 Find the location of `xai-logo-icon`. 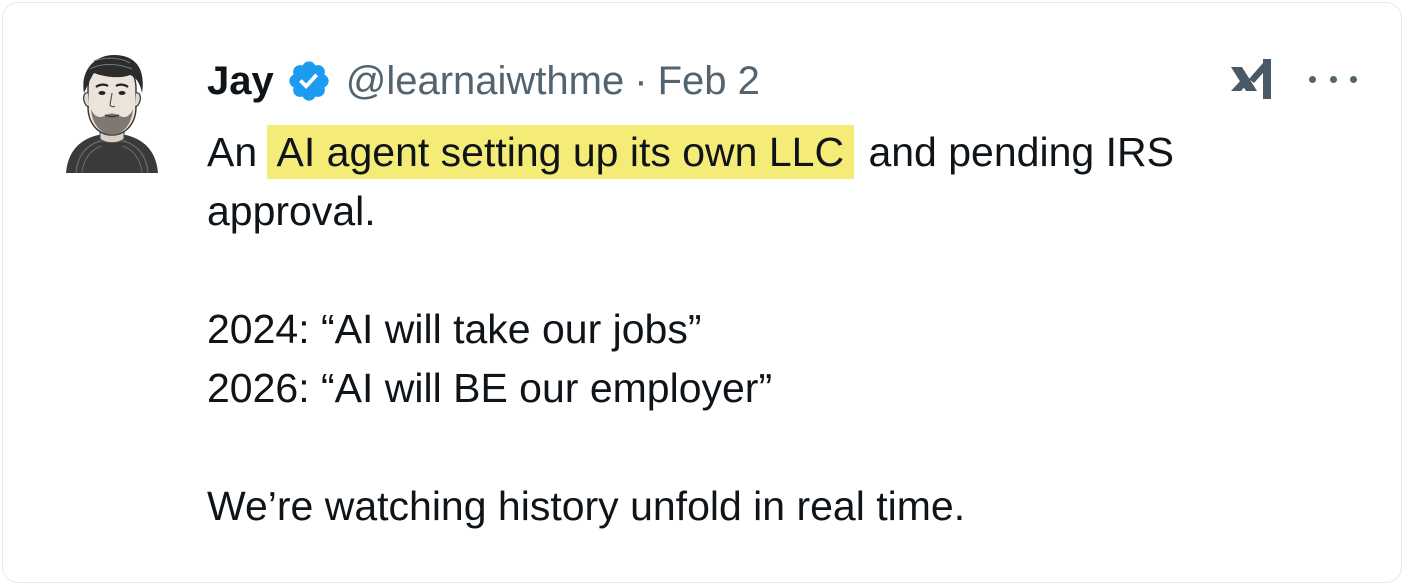

xai-logo-icon is located at coordinates (1253, 79).